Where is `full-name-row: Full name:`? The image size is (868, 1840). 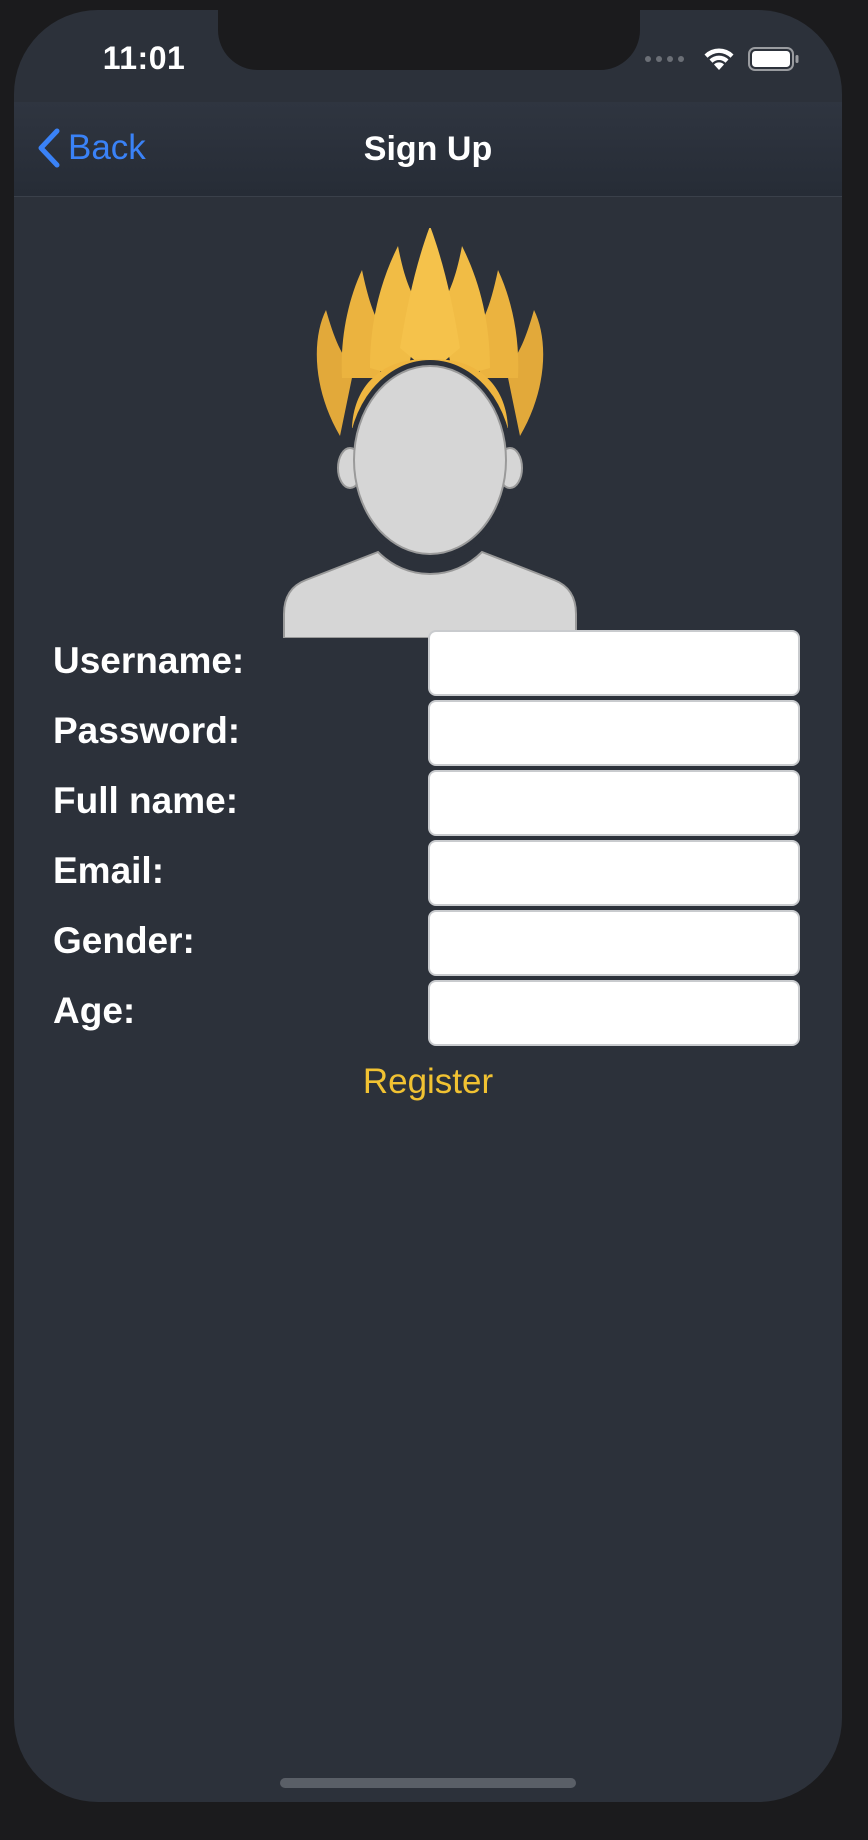
full-name-row: Full name: is located at coordinates (428, 804).